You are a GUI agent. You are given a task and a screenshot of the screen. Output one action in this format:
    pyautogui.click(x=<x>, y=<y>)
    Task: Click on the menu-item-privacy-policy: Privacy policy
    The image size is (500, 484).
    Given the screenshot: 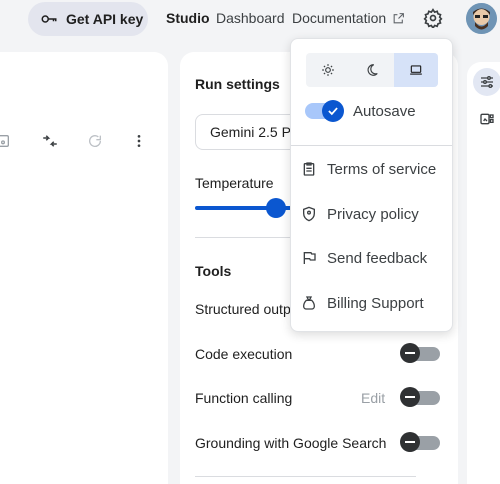 What is the action you would take?
    pyautogui.click(x=376, y=214)
    